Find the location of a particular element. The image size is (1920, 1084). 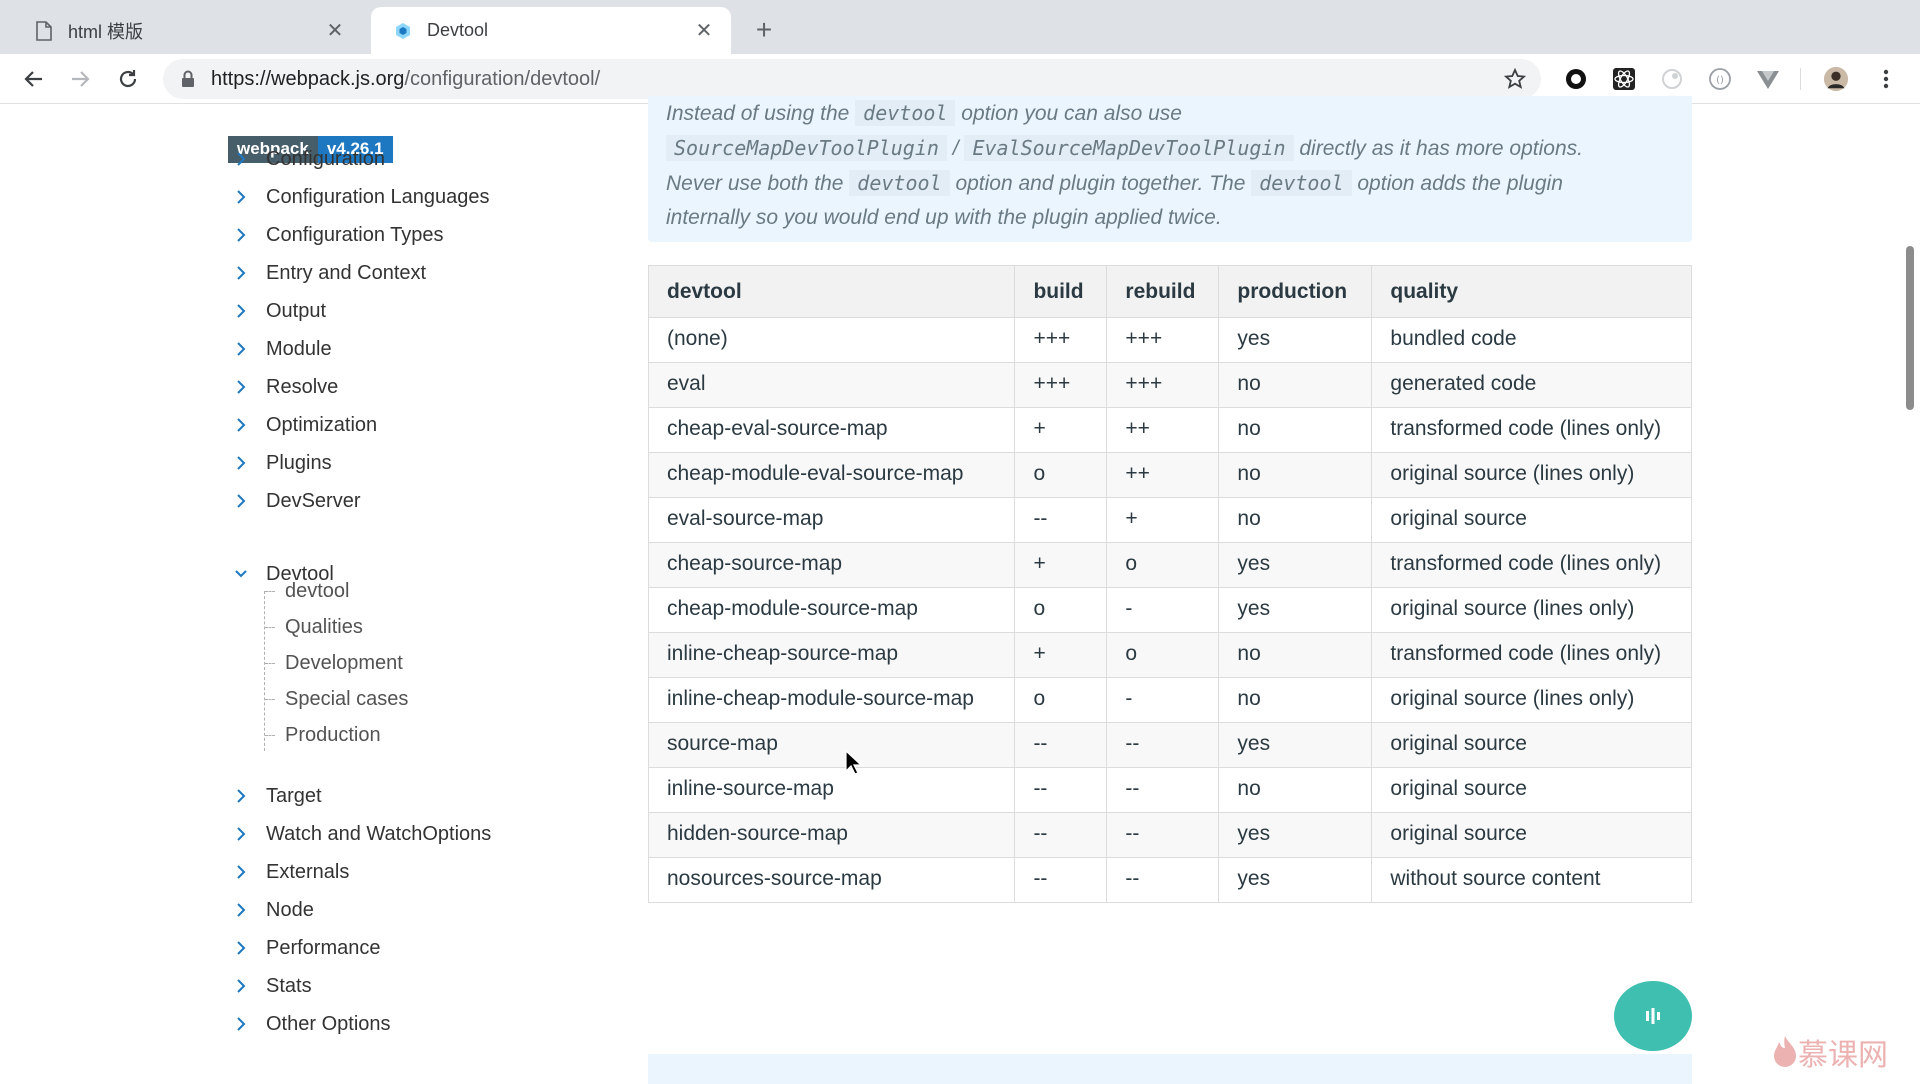

sidebar-subitem-development: Development is located at coordinates (334, 663).